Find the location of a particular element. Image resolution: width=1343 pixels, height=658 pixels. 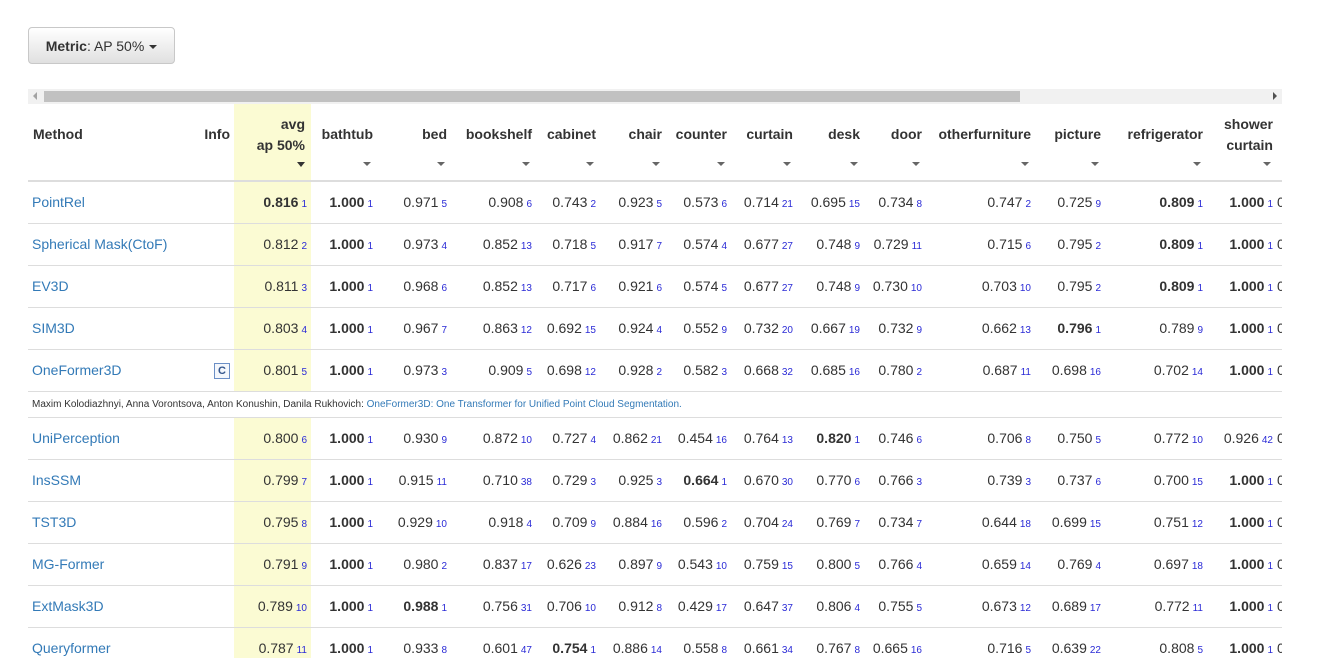

method-link: OneFormer3D is located at coordinates (76, 370).